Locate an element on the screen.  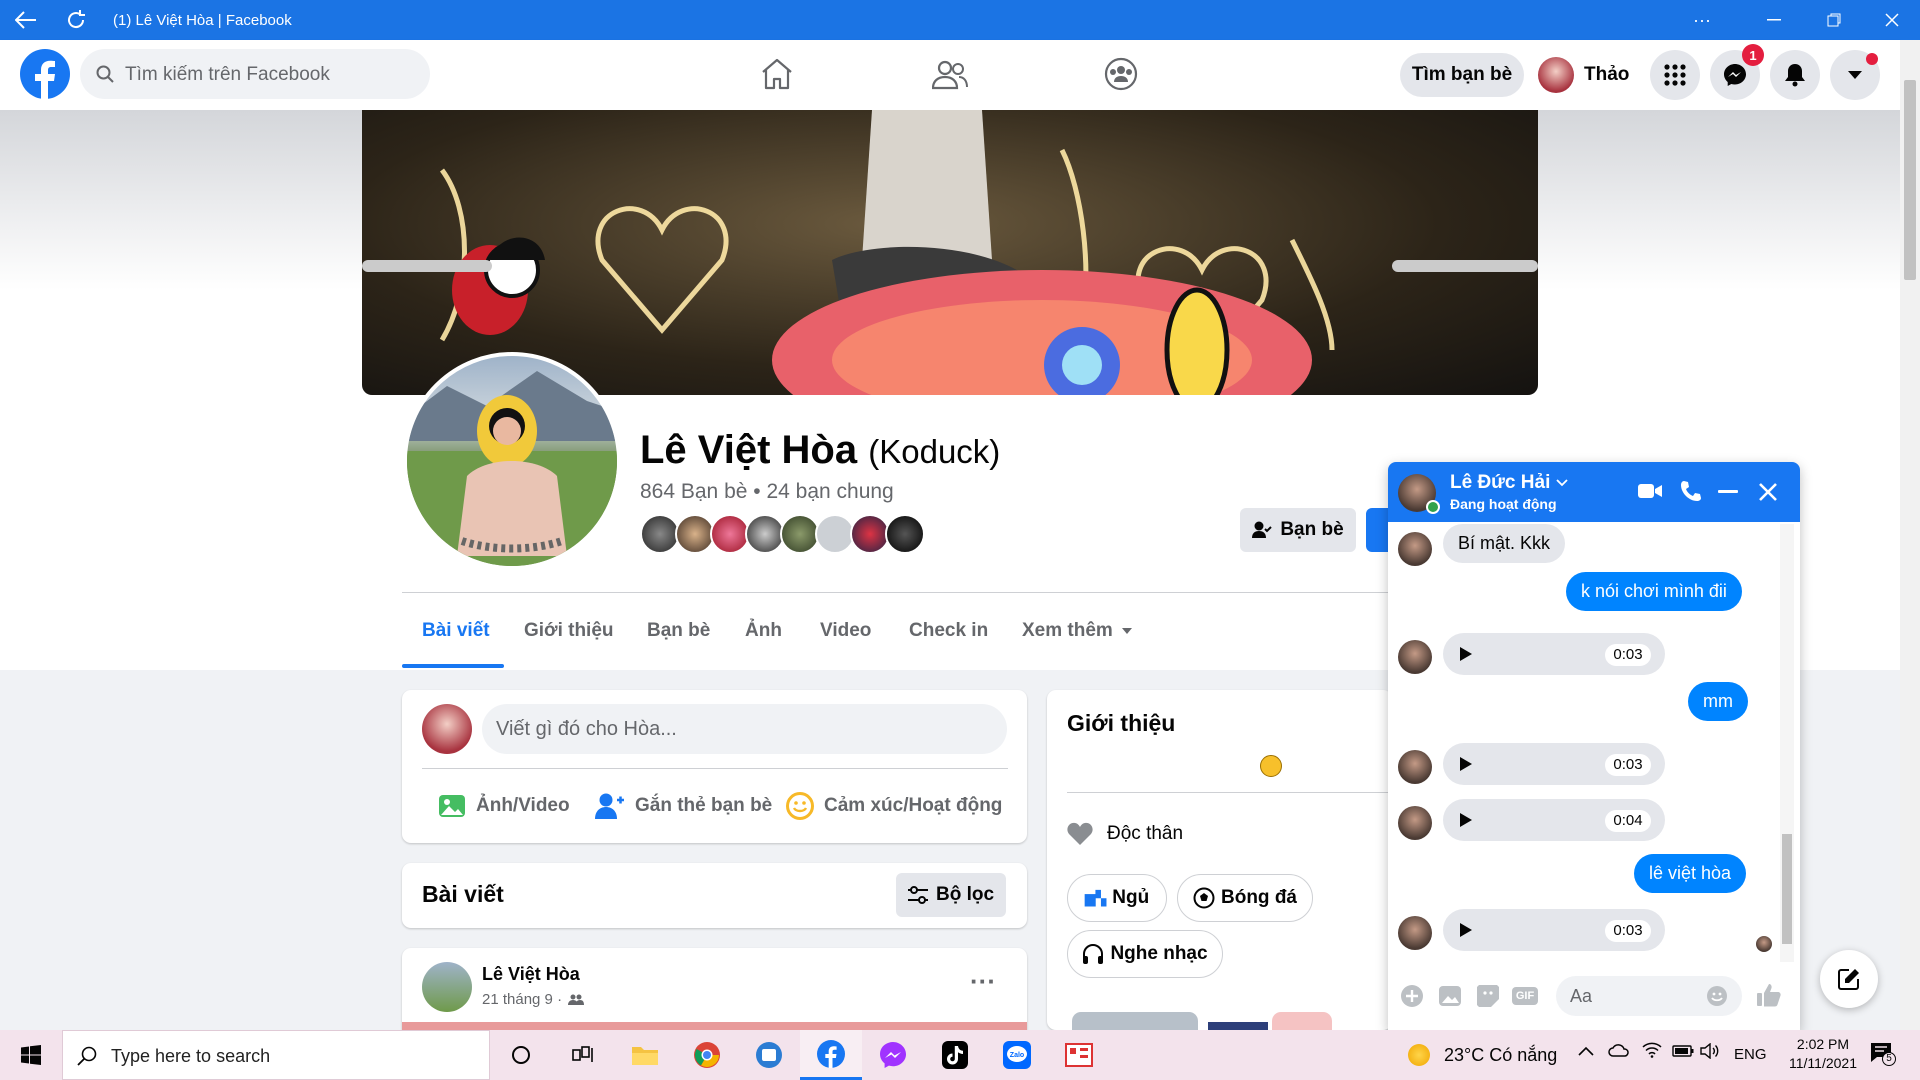
weather-text: 23°C Có nắng is located at coordinates (1500, 1055).